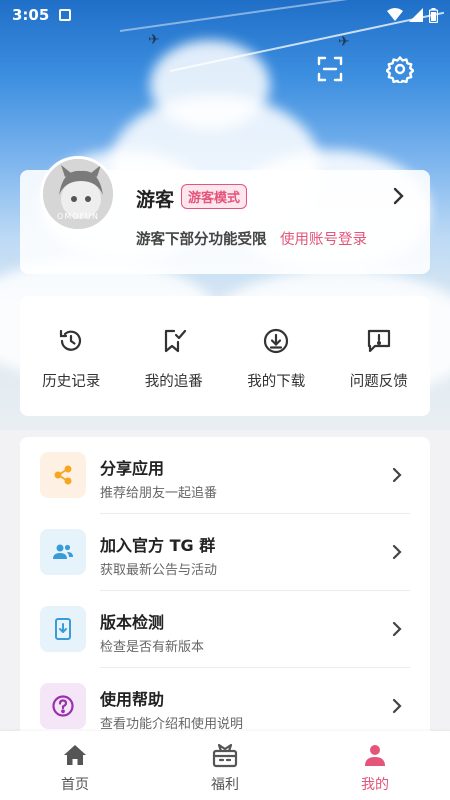 This screenshot has width=450, height=800. What do you see at coordinates (159, 493) in the screenshot?
I see `share-app-subtitle: 推荐给朋友一起追番` at bounding box center [159, 493].